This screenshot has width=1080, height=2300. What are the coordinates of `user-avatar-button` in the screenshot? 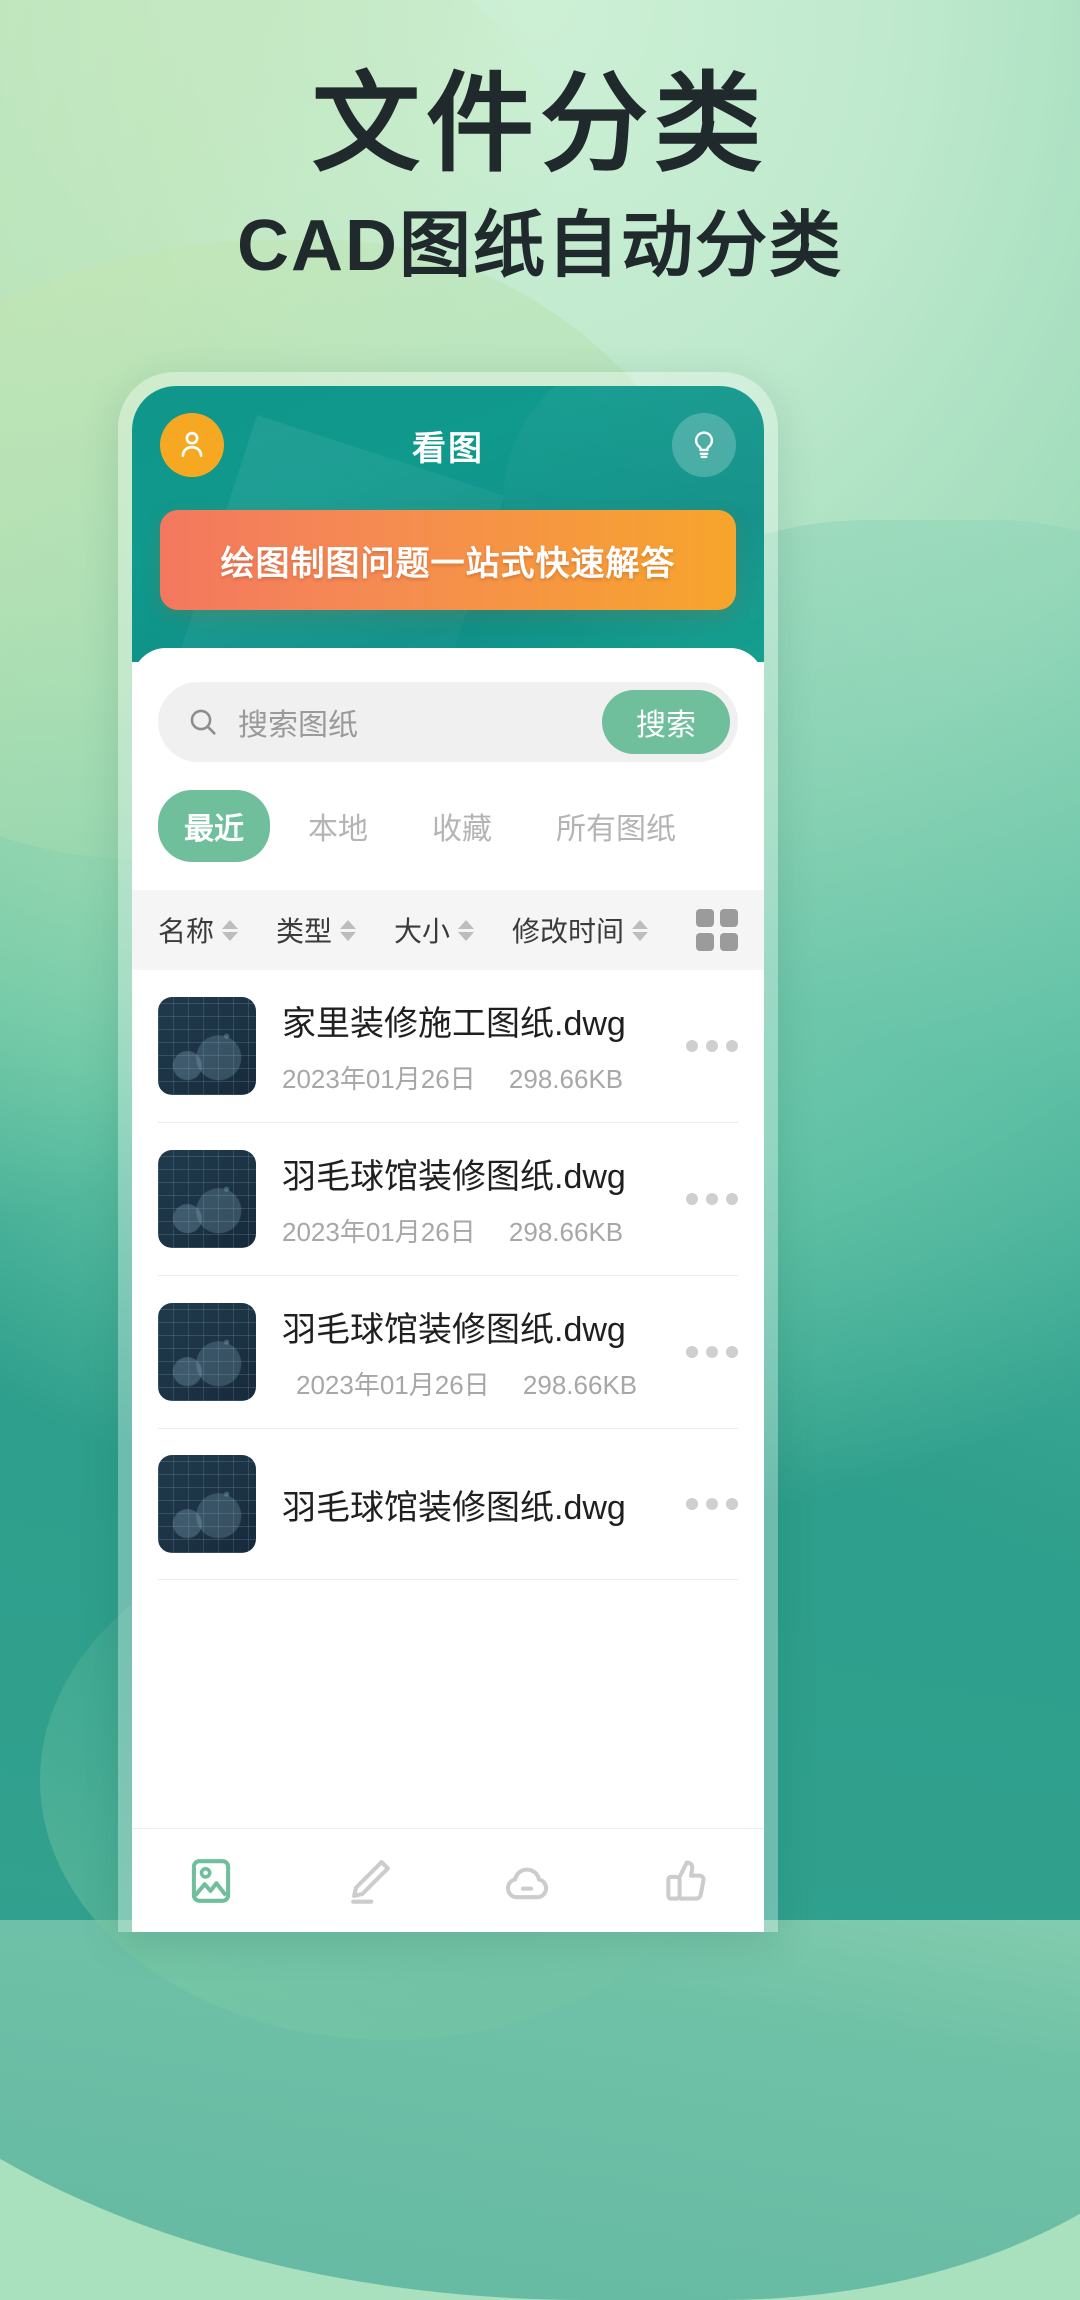 It's located at (192, 445).